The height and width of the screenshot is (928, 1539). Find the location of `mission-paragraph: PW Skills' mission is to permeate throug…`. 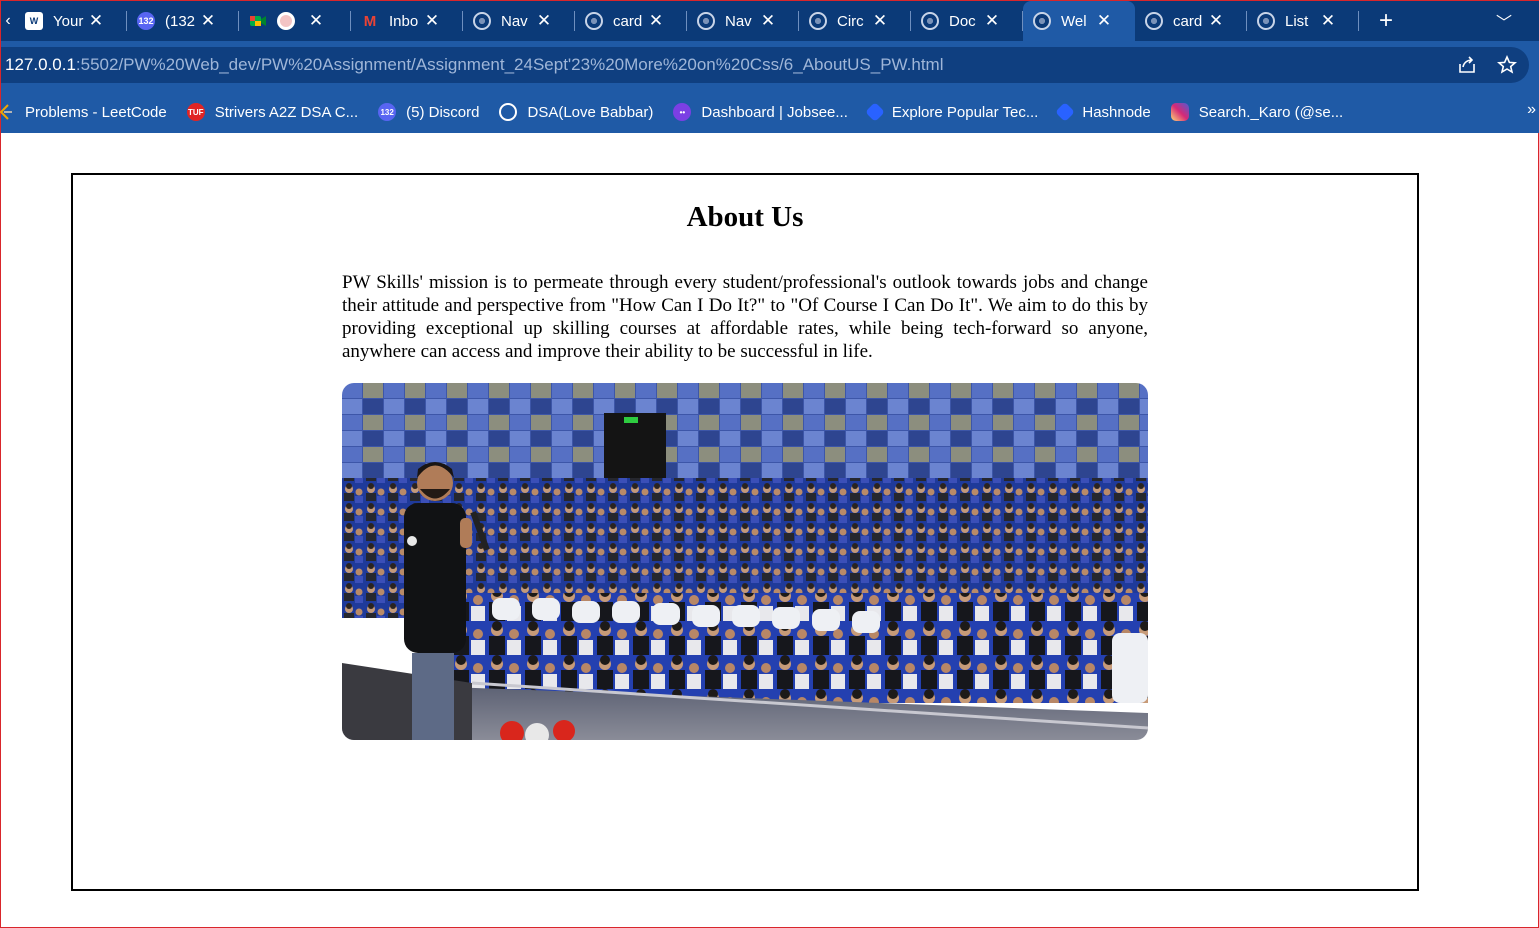

mission-paragraph: PW Skills' mission is to permeate throug… is located at coordinates (745, 317).